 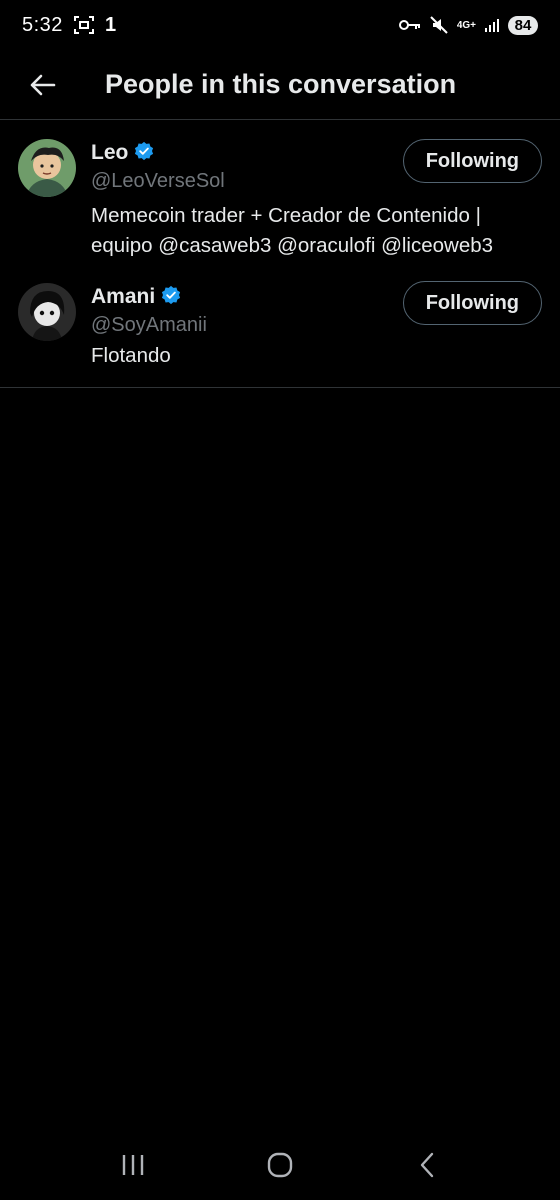 What do you see at coordinates (439, 25) in the screenshot?
I see `mute-icon` at bounding box center [439, 25].